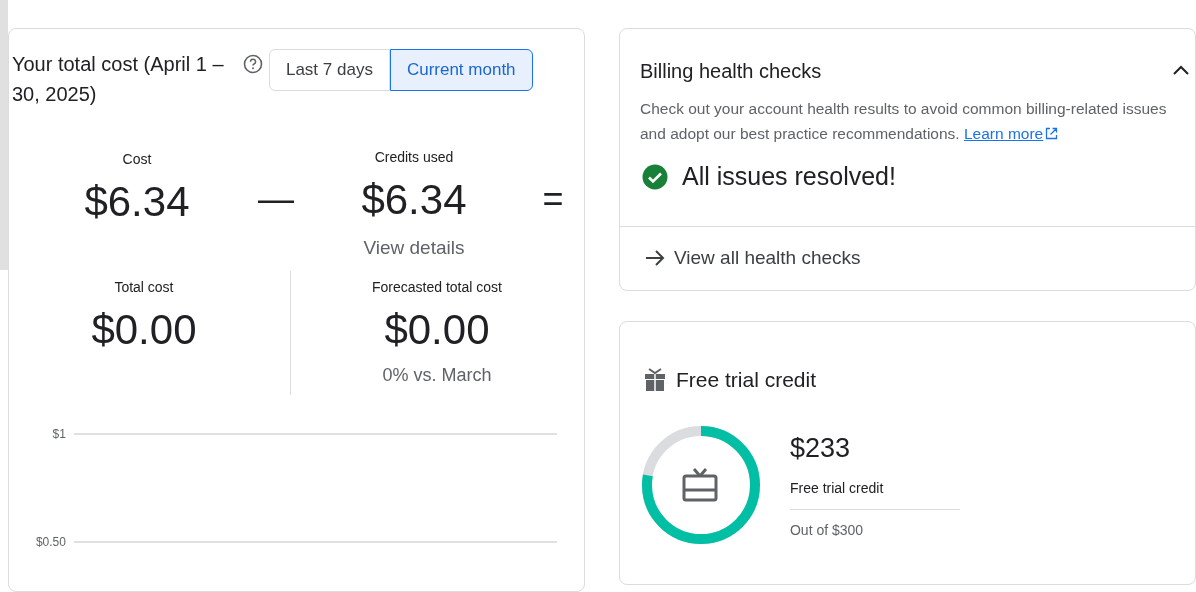 The width and height of the screenshot is (1196, 592). Describe the element at coordinates (414, 248) in the screenshot. I see `view-details-link: View details` at that location.